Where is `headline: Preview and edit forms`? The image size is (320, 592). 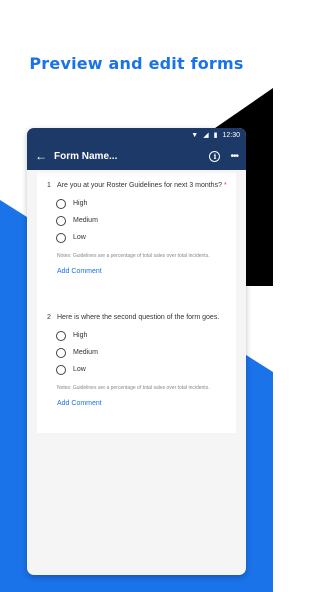 headline: Preview and edit forms is located at coordinates (136, 63).